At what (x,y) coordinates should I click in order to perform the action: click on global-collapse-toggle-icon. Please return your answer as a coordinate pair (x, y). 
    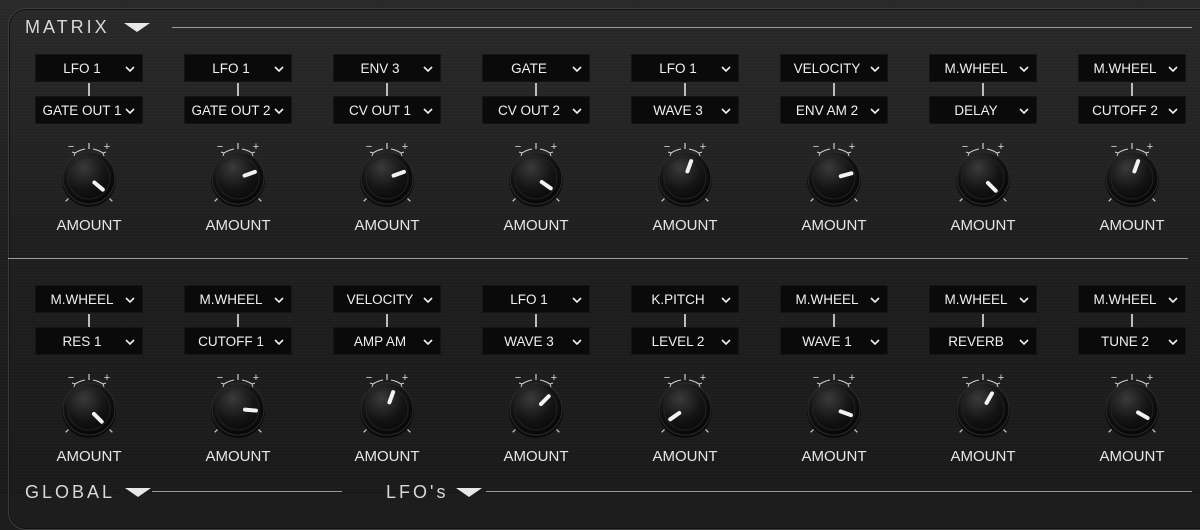
    Looking at the image, I should click on (138, 492).